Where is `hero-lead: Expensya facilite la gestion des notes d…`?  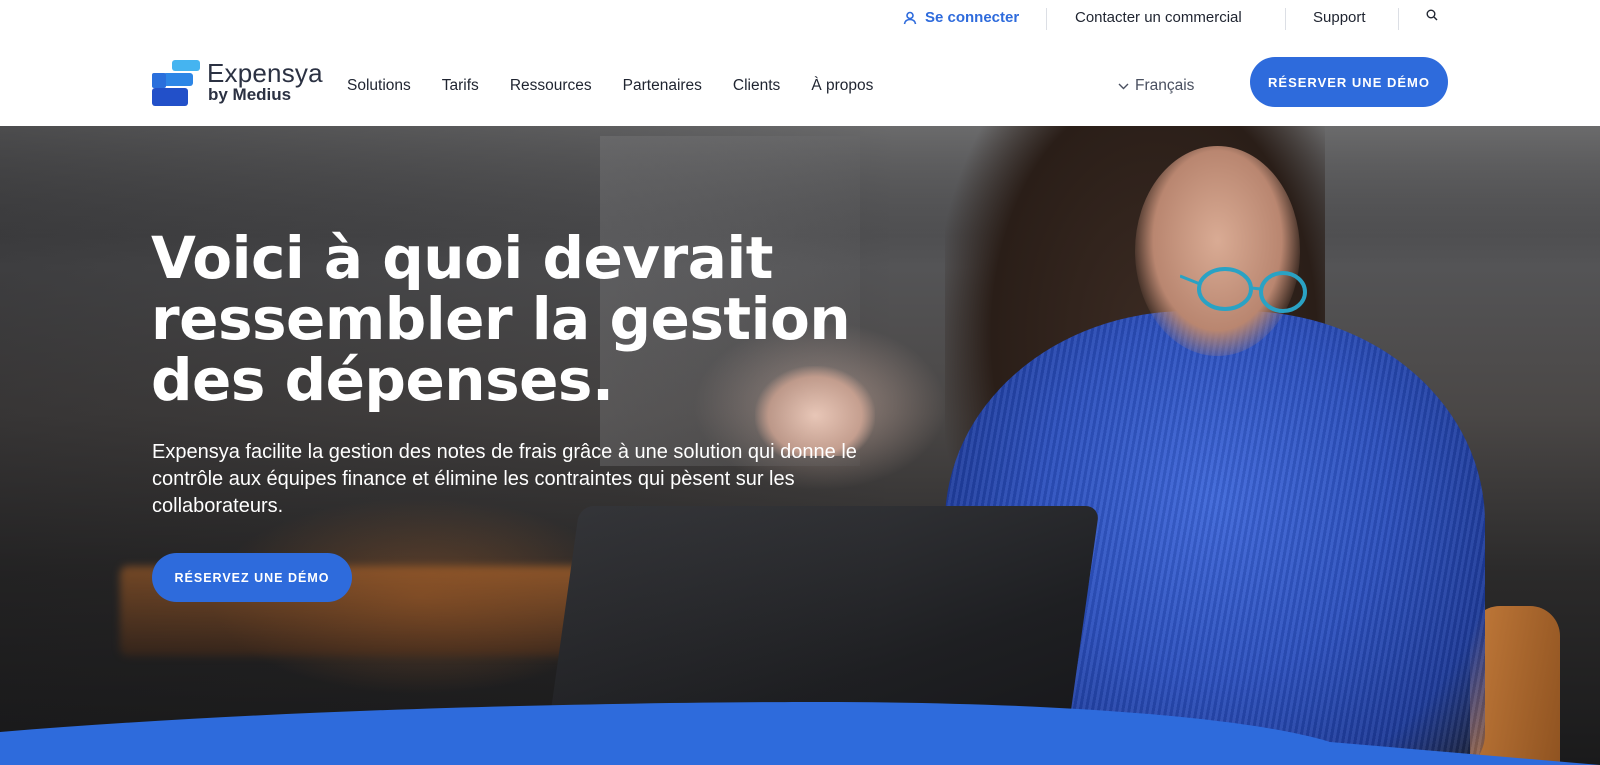 hero-lead: Expensya facilite la gestion des notes d… is located at coordinates (504, 479).